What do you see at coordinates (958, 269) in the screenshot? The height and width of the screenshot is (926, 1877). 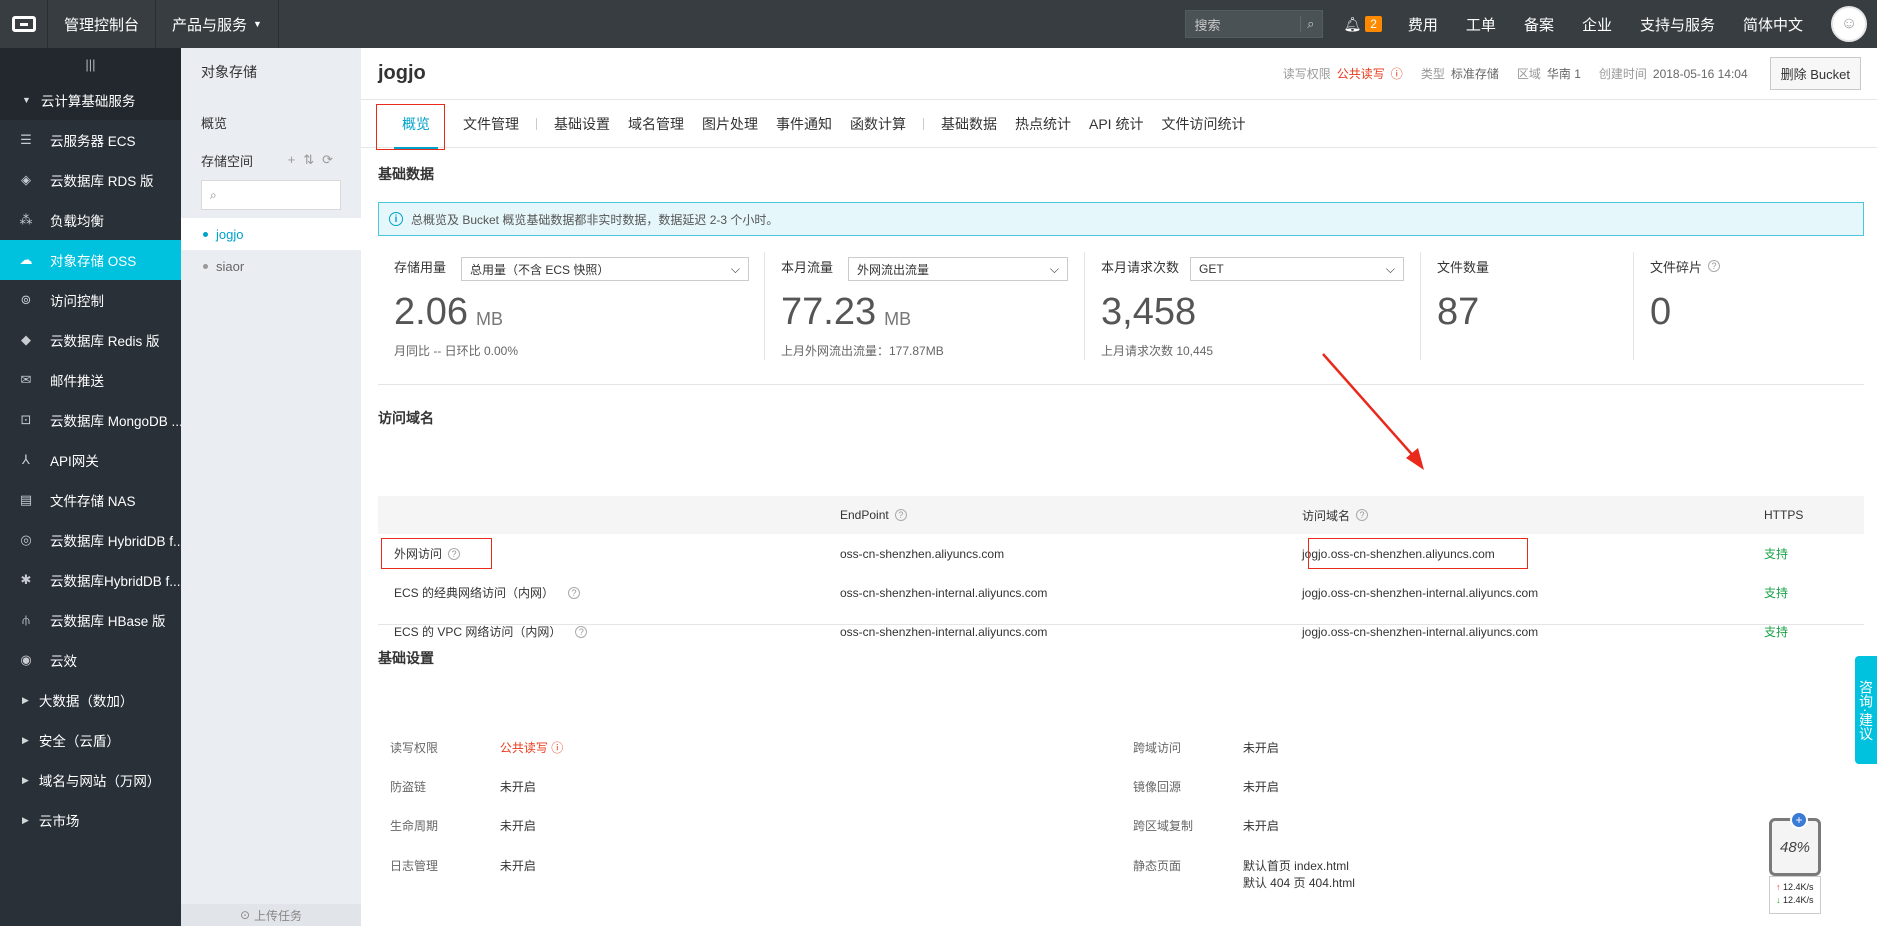 I see `traffic-select: 外网流出流量 ⌵` at bounding box center [958, 269].